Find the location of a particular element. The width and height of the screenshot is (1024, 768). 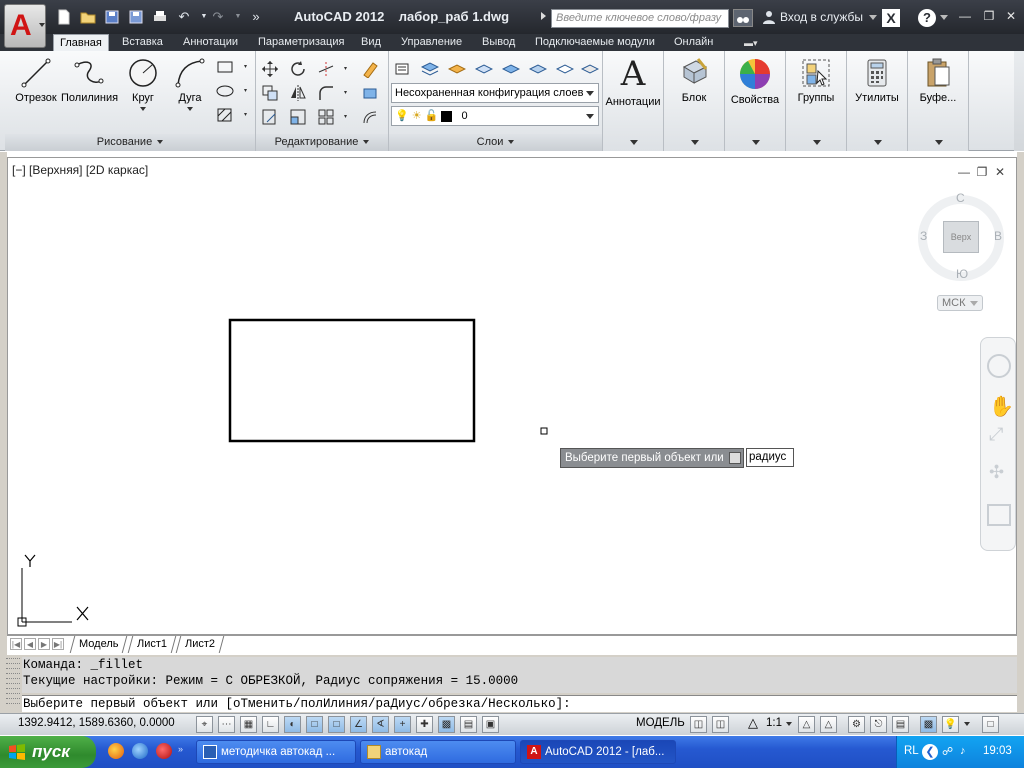

layout-tab-model: Модель is located at coordinates (98, 644).